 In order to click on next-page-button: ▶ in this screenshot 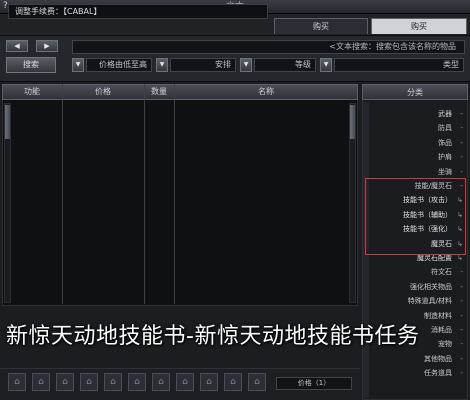, I will do `click(47, 46)`.